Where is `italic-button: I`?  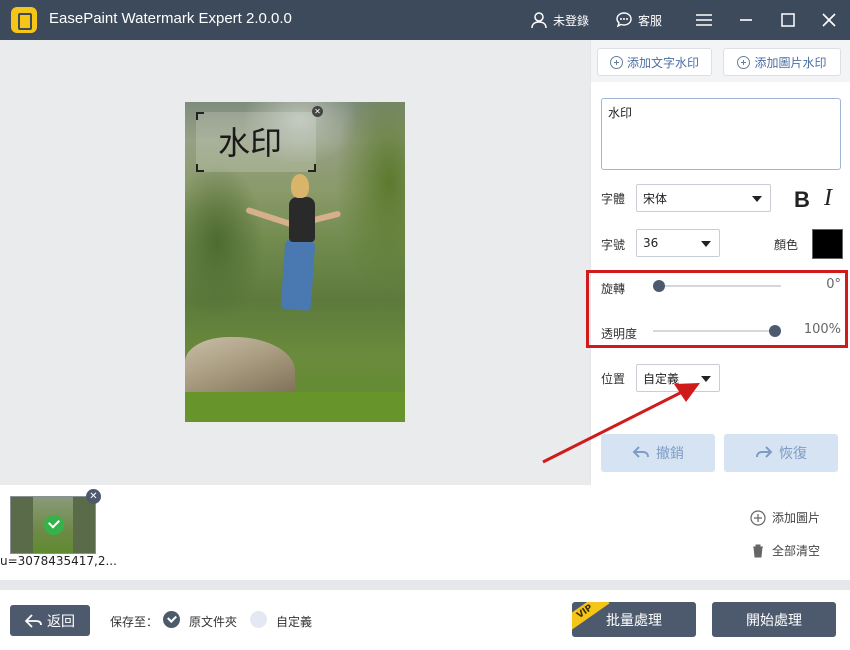 italic-button: I is located at coordinates (828, 198).